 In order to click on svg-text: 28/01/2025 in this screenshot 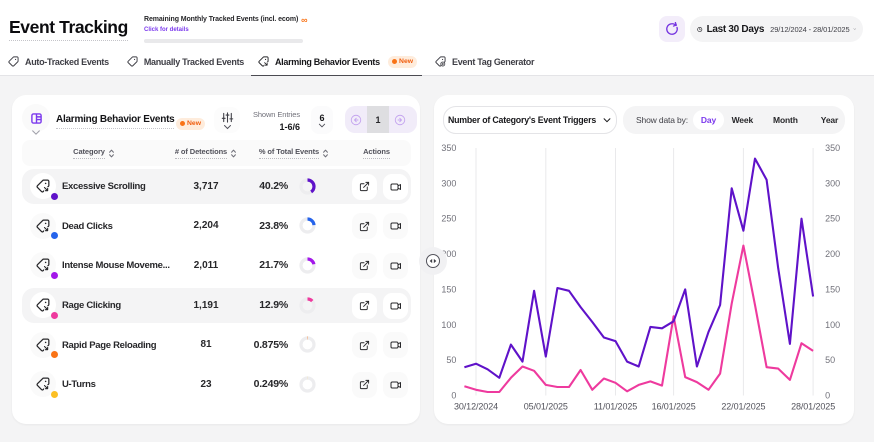, I will do `click(813, 407)`.